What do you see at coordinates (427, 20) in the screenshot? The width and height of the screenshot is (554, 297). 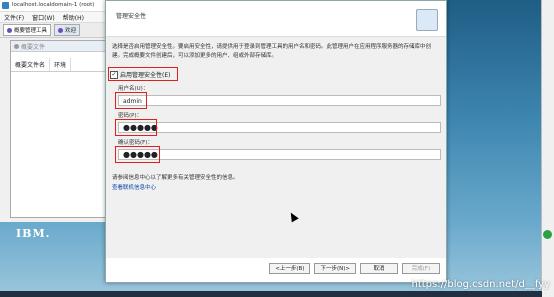 I see `wizard-icon` at bounding box center [427, 20].